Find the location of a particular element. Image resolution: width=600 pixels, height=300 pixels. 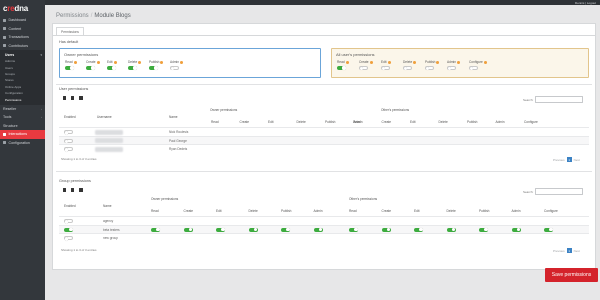

sidebar-item-dashboard: Dashboard is located at coordinates (22, 20).